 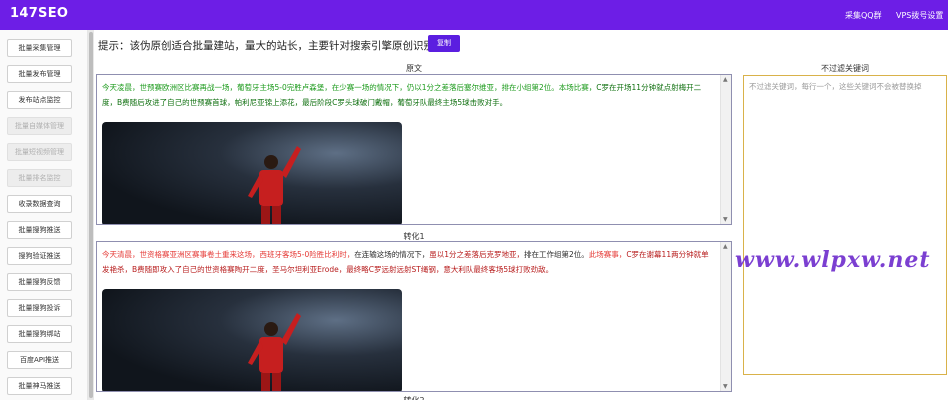 I want to click on qq-group-link: 采集QQ群, so click(x=863, y=15).